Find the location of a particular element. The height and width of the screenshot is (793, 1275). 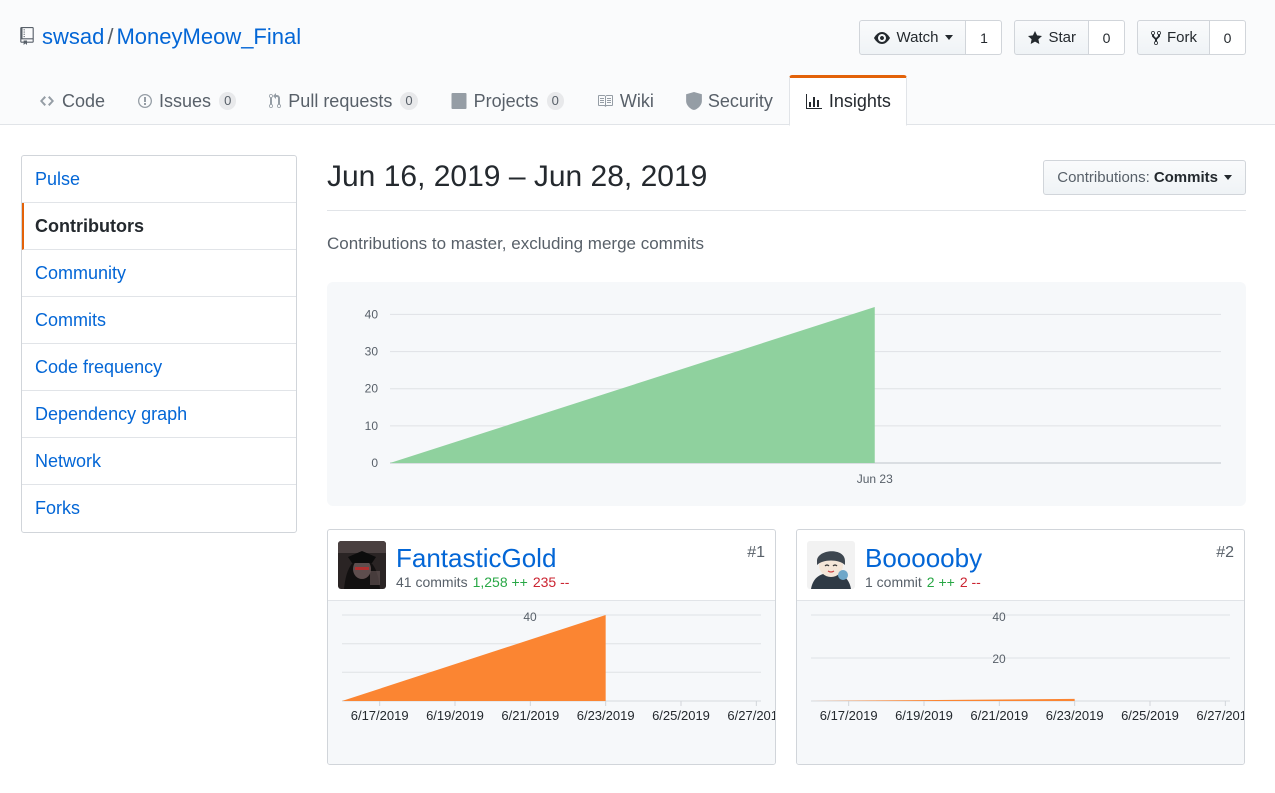

eye-icon is located at coordinates (881, 37).